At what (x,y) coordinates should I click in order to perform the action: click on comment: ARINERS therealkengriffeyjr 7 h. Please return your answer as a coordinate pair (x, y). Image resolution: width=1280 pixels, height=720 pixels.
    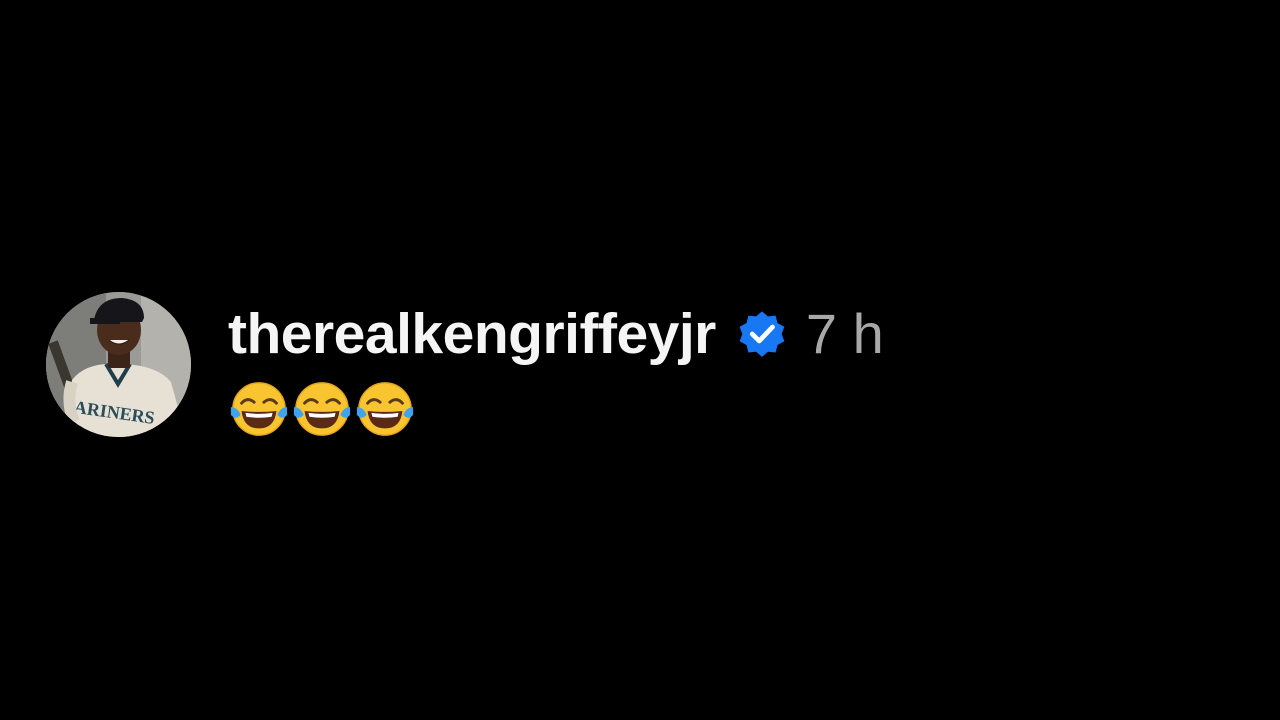
    Looking at the image, I should click on (465, 366).